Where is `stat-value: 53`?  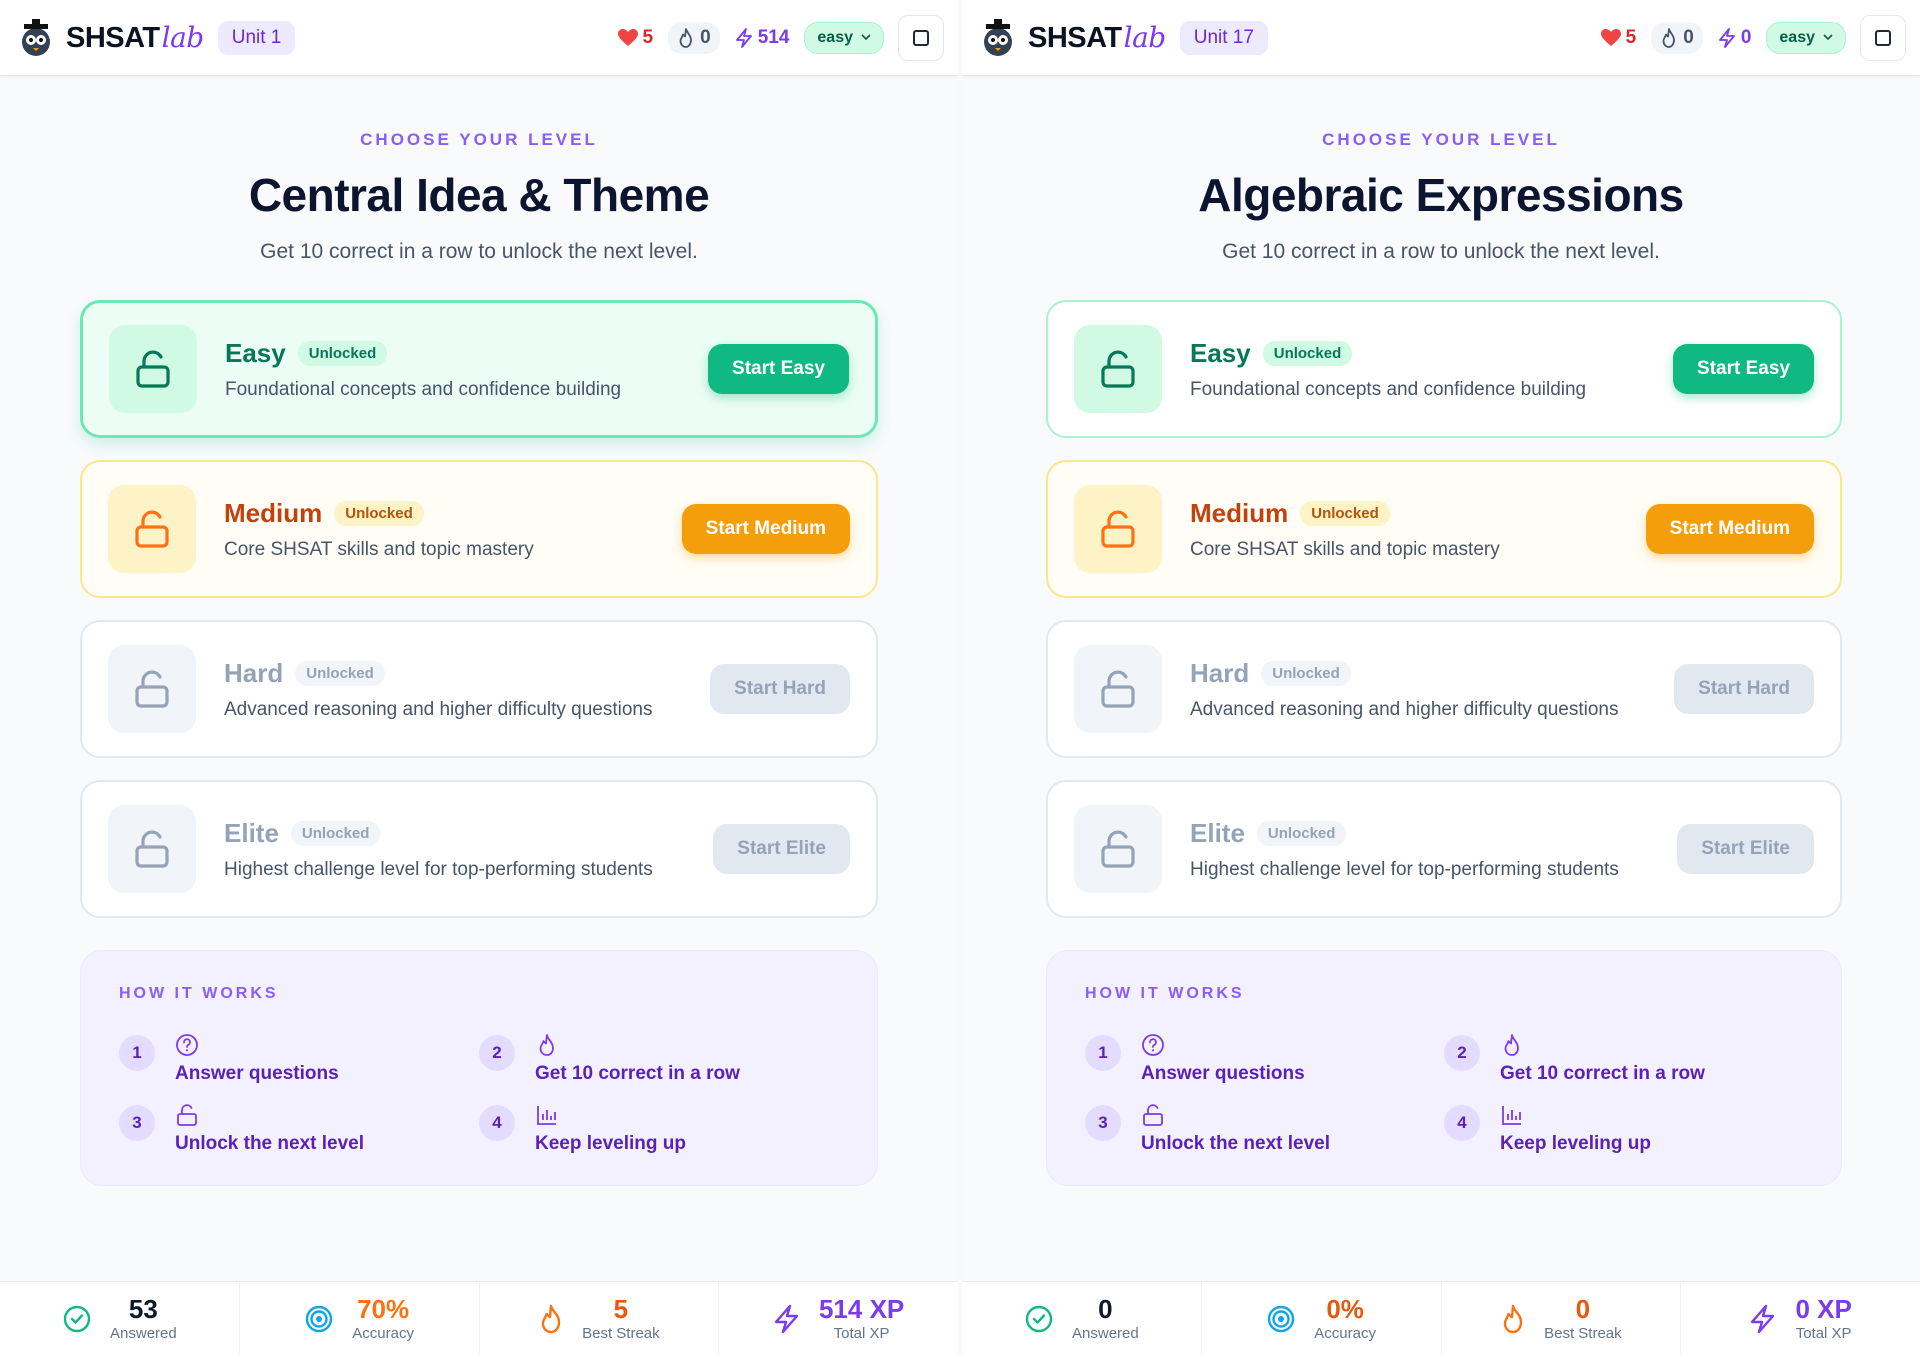
stat-value: 53 is located at coordinates (143, 1308).